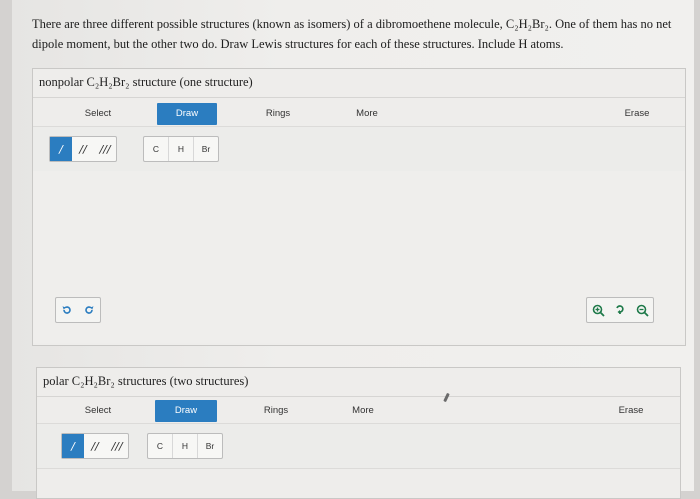 The height and width of the screenshot is (499, 700). I want to click on reset-zoom-icon, so click(620, 310).